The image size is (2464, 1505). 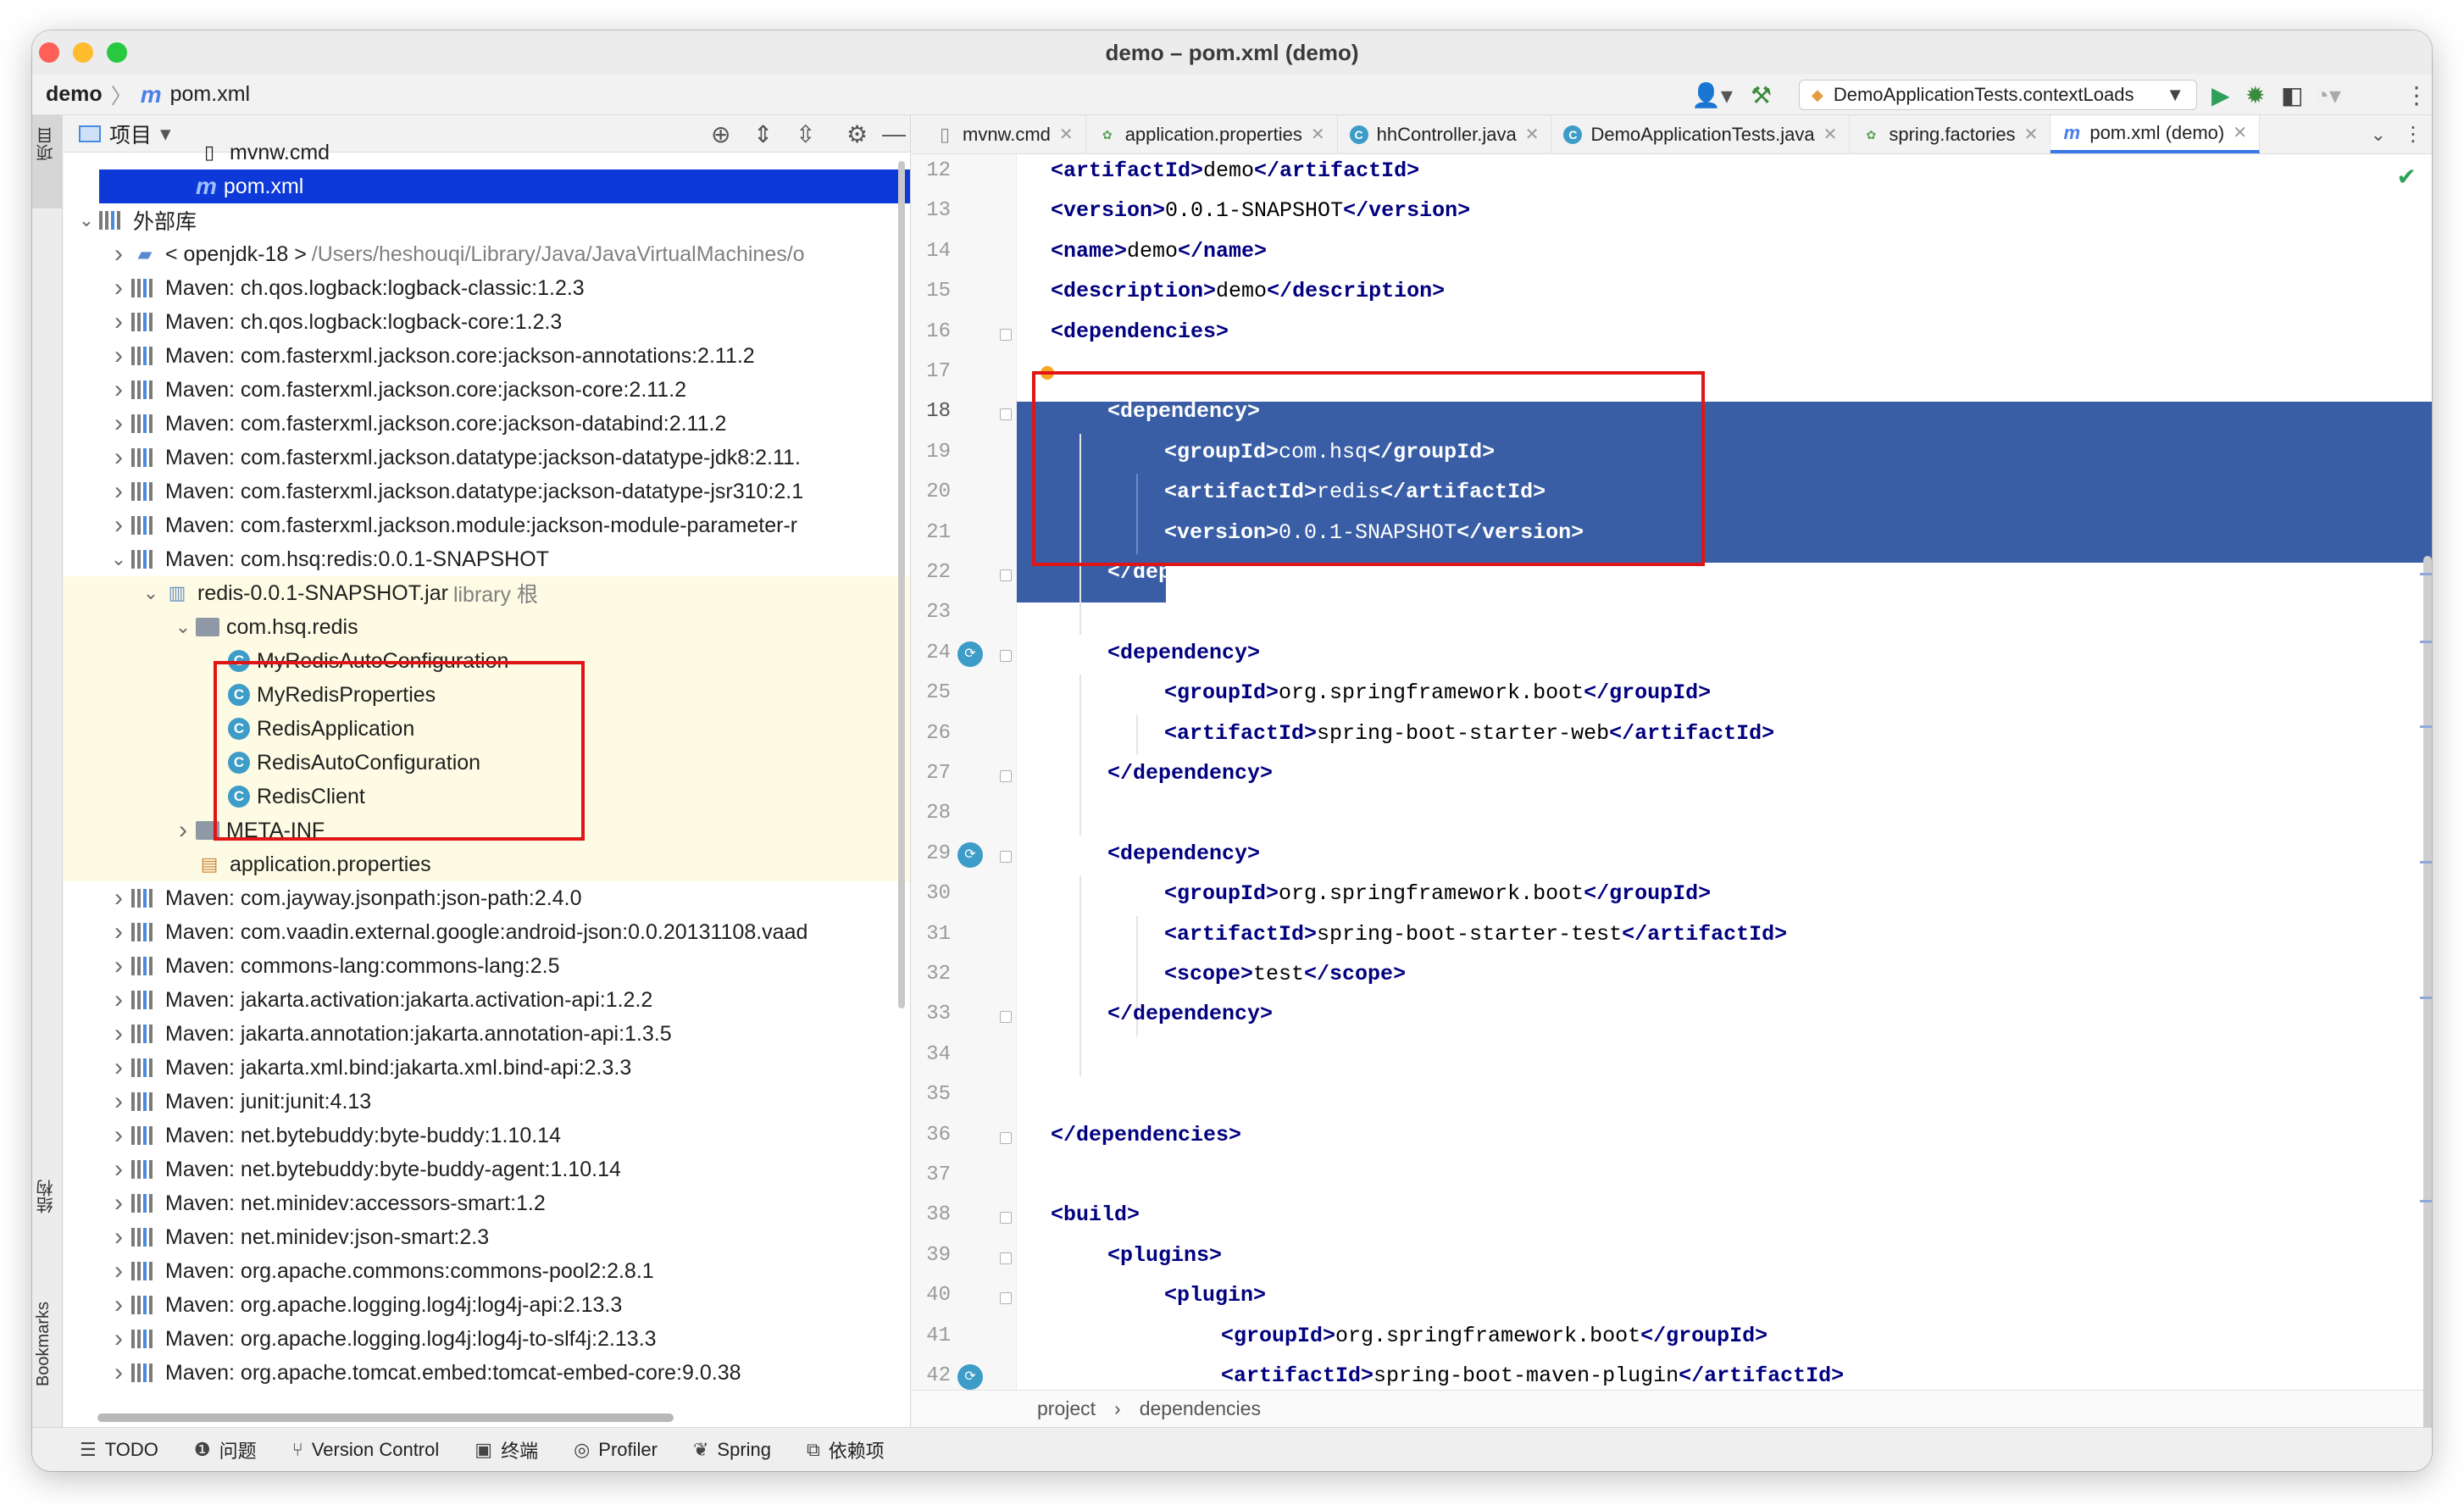 What do you see at coordinates (1201, 1408) in the screenshot?
I see `code-breadcrumb-item: dependencies` at bounding box center [1201, 1408].